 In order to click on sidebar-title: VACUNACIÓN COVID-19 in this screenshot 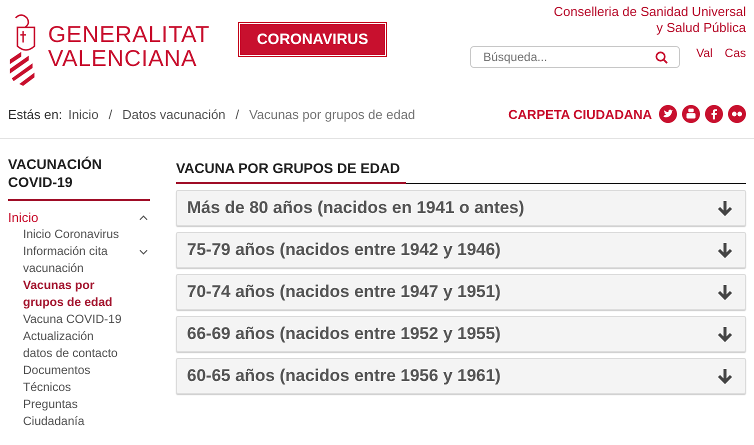, I will do `click(79, 178)`.